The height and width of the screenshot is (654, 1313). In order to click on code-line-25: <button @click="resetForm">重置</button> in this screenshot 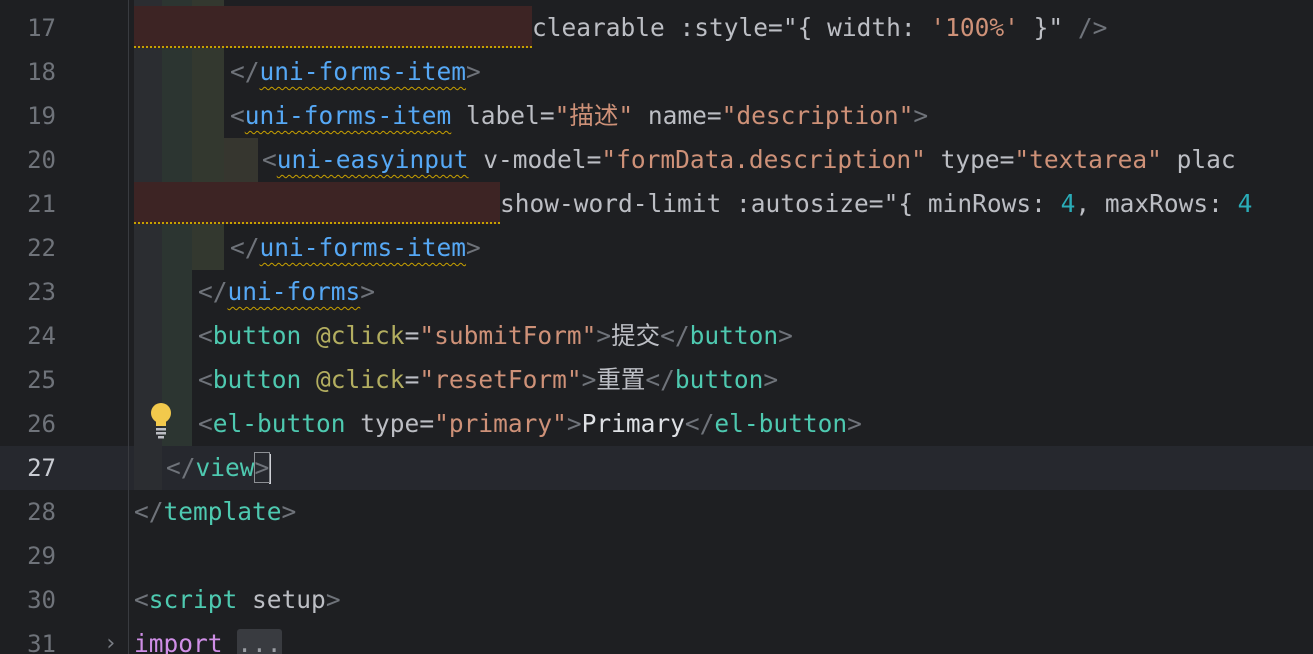, I will do `click(488, 380)`.